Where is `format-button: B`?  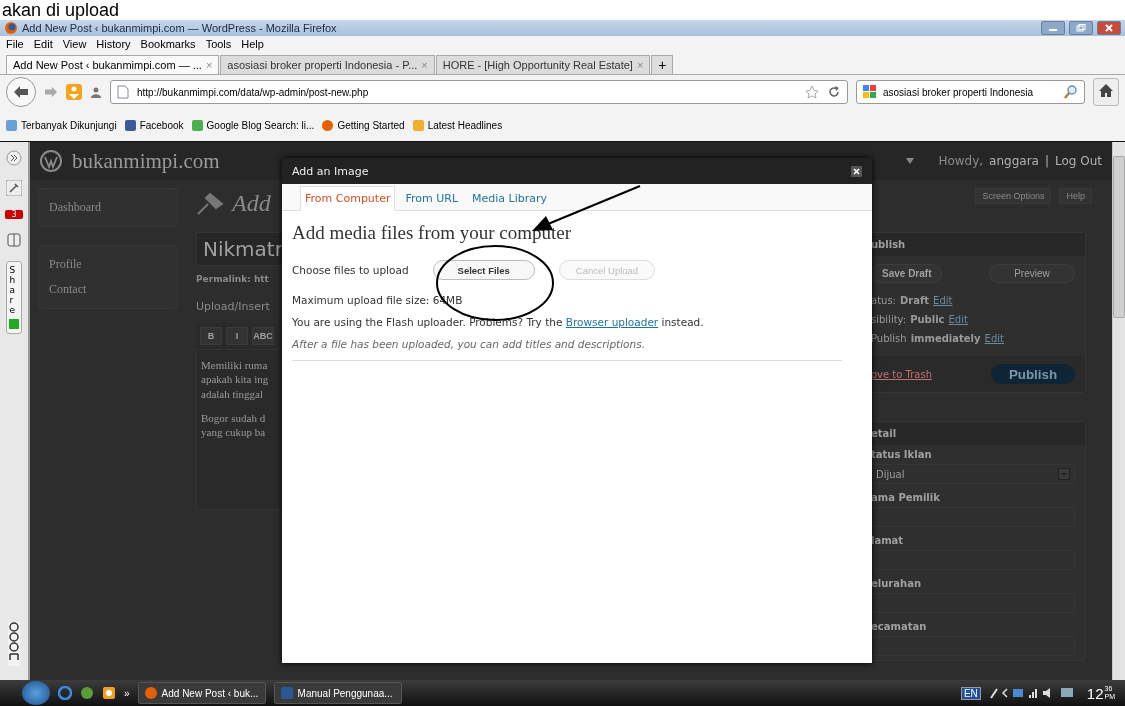
format-button: B is located at coordinates (211, 336).